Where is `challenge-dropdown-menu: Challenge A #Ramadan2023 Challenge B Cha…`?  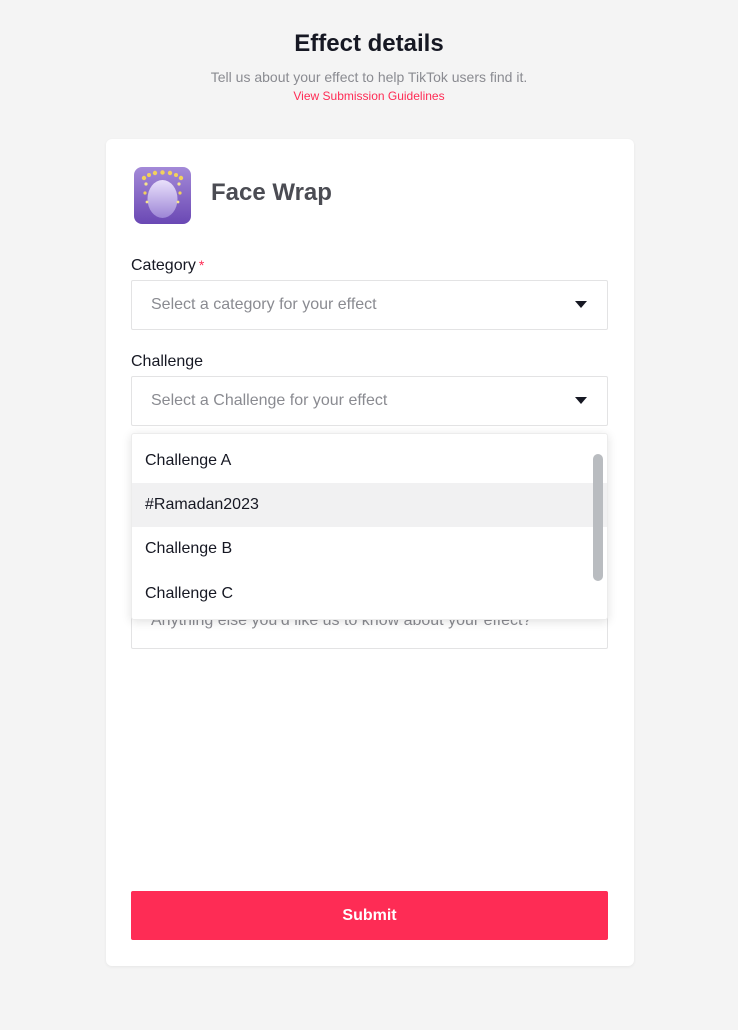
challenge-dropdown-menu: Challenge A #Ramadan2023 Challenge B Cha… is located at coordinates (369, 526).